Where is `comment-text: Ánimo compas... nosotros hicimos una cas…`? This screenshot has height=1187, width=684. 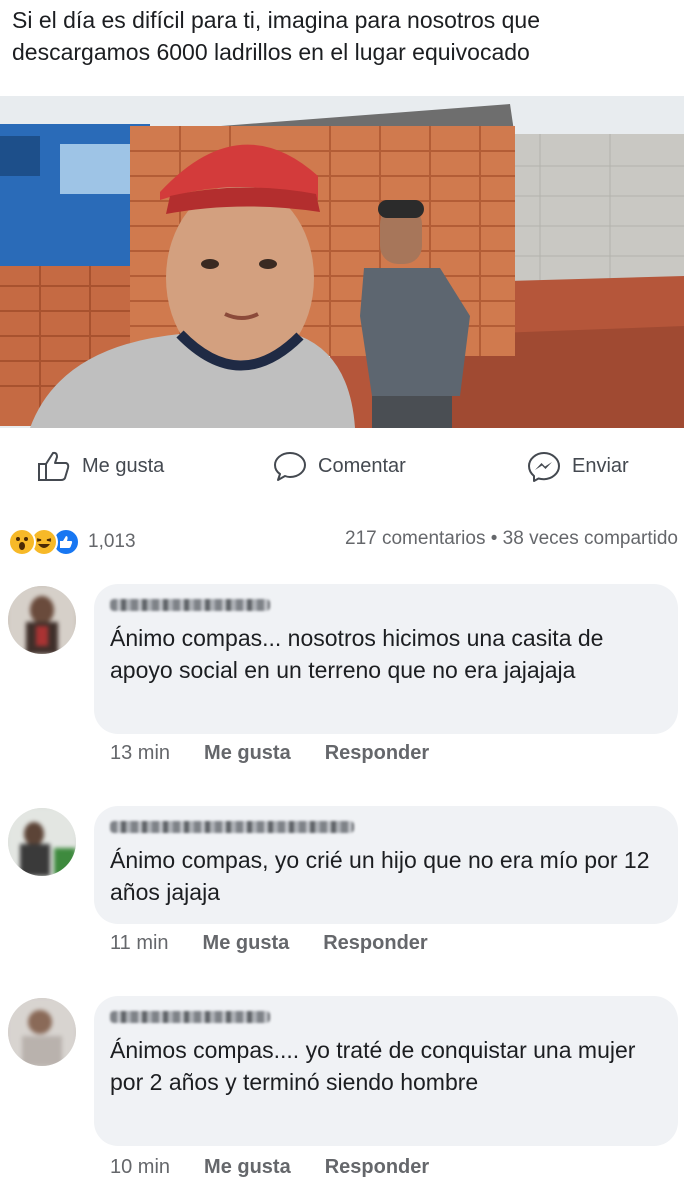
comment-text: Ánimo compas... nosotros hicimos una cas… is located at coordinates (357, 654).